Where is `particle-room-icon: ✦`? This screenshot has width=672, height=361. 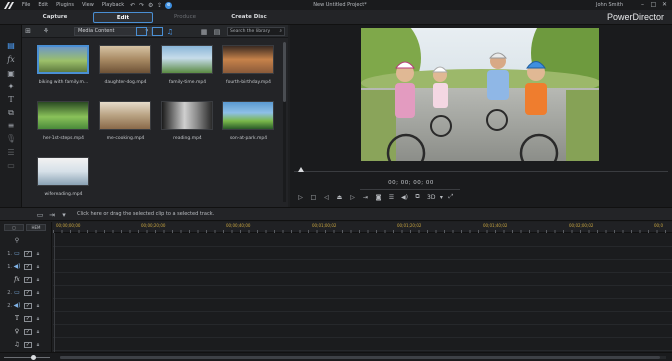 particle-room-icon: ✦ is located at coordinates (11, 86).